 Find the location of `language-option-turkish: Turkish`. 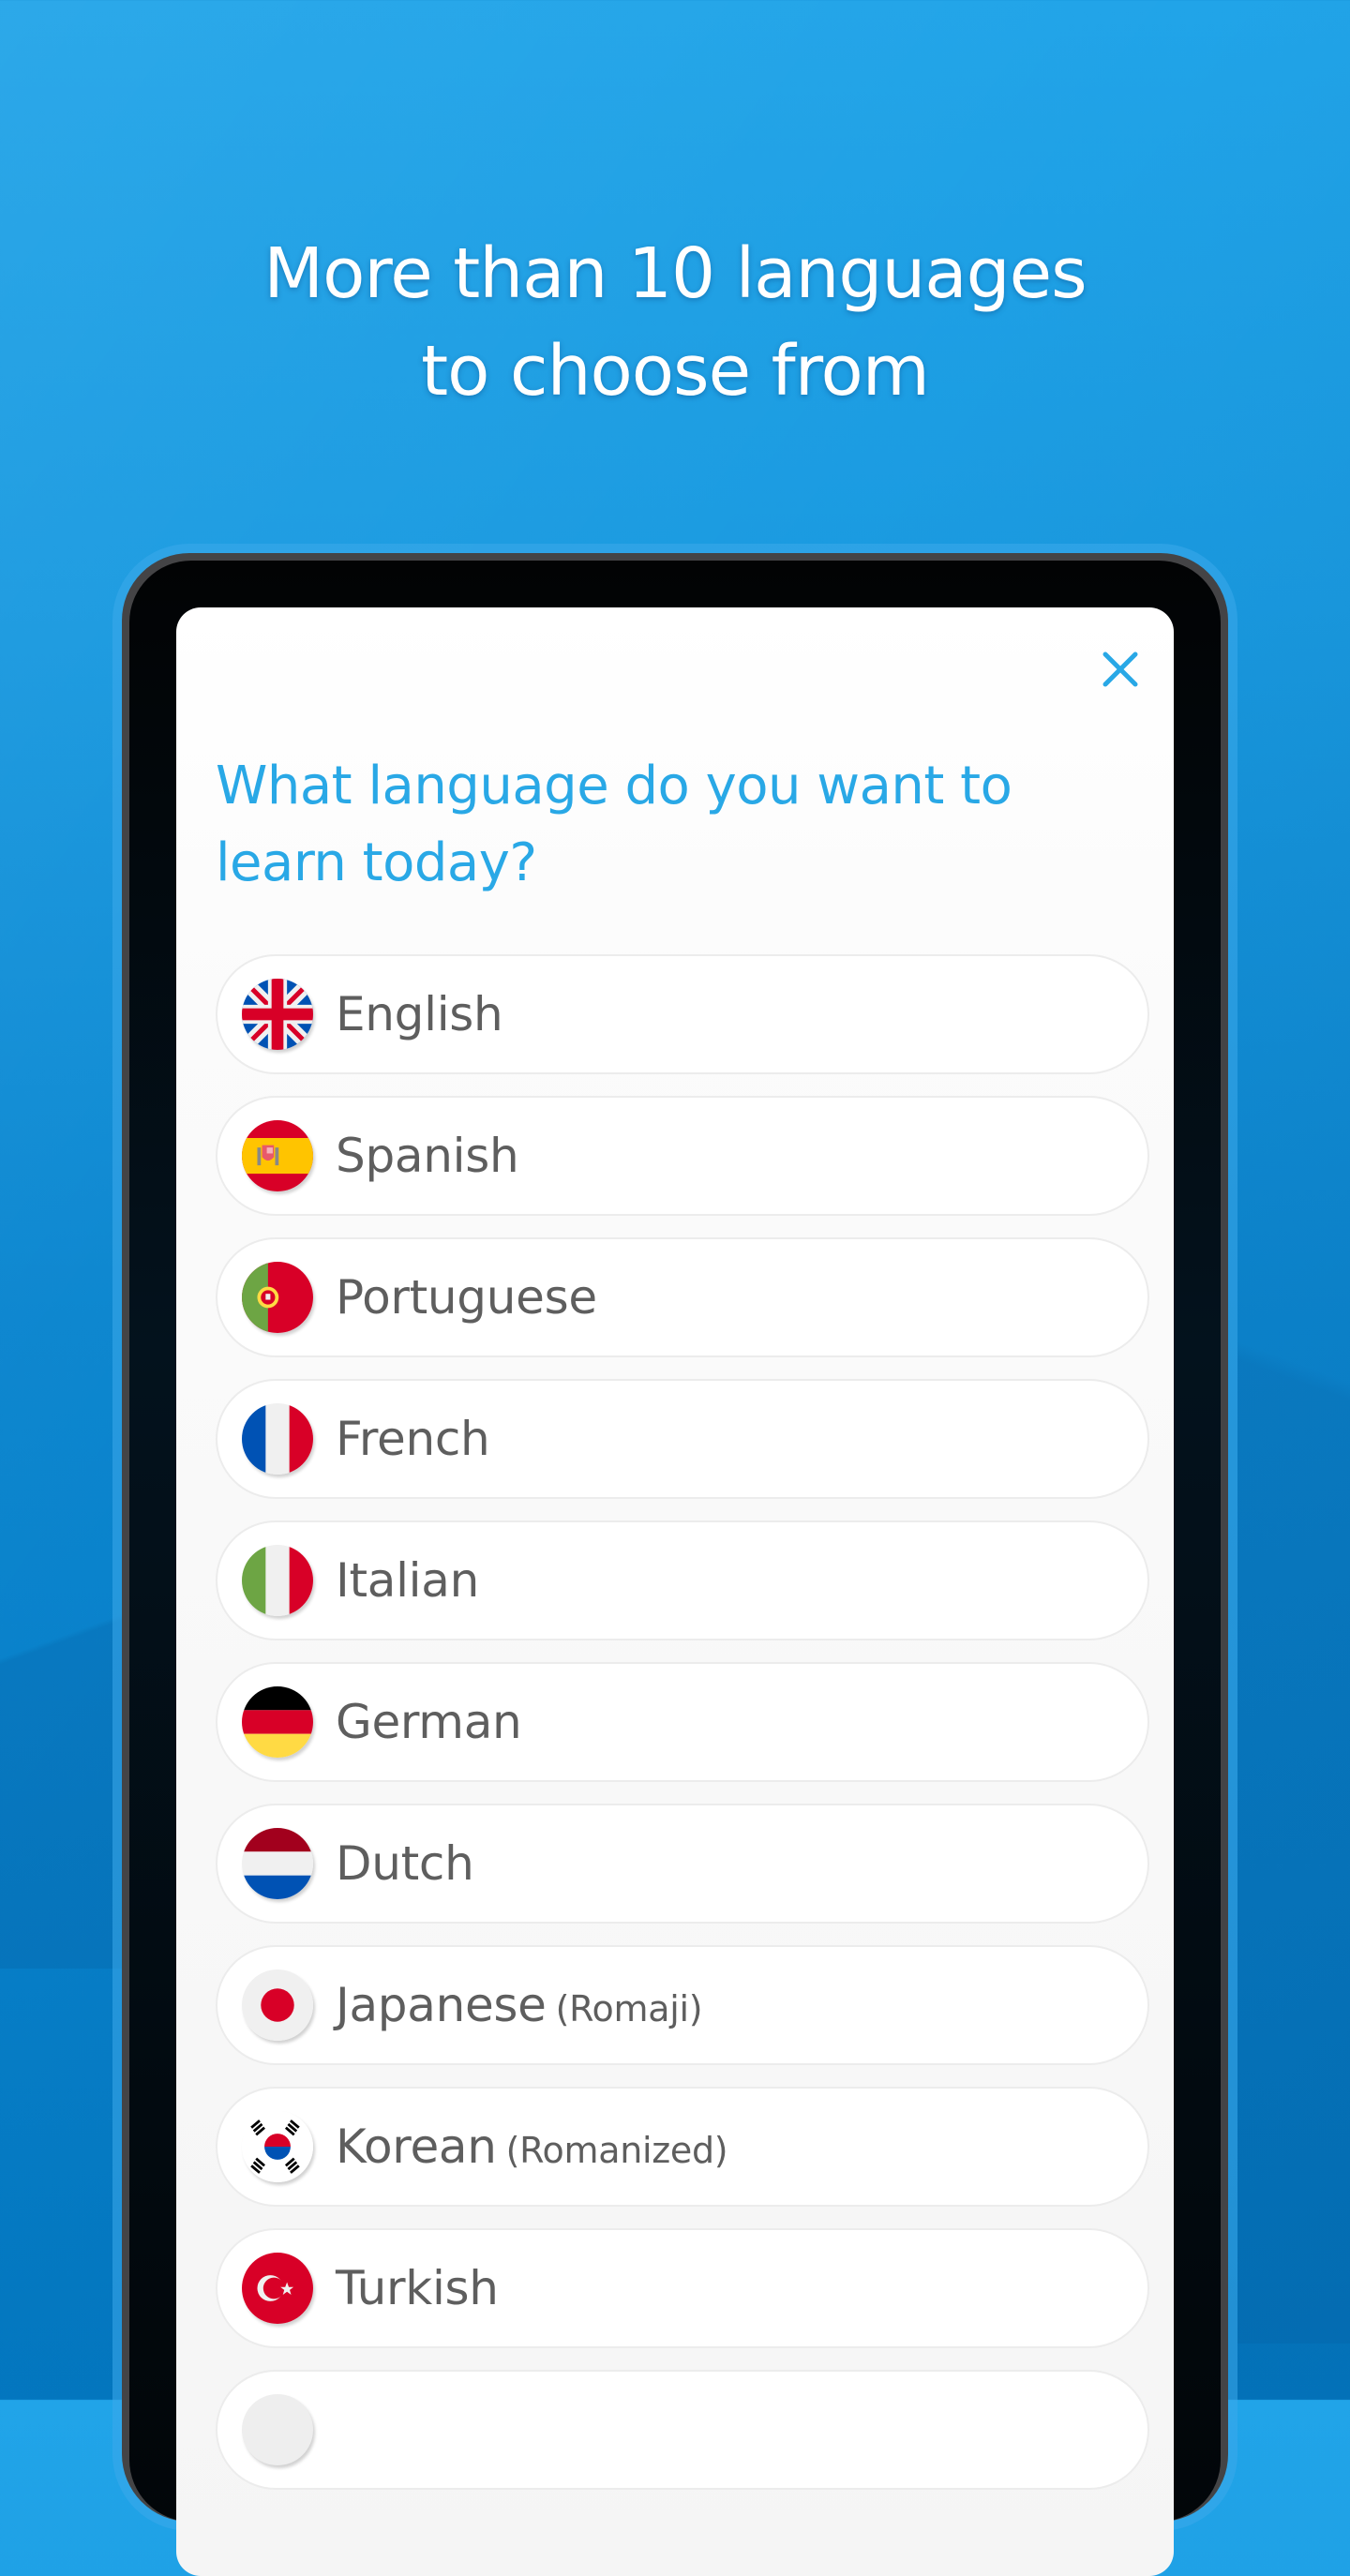

language-option-turkish: Turkish is located at coordinates (682, 2288).